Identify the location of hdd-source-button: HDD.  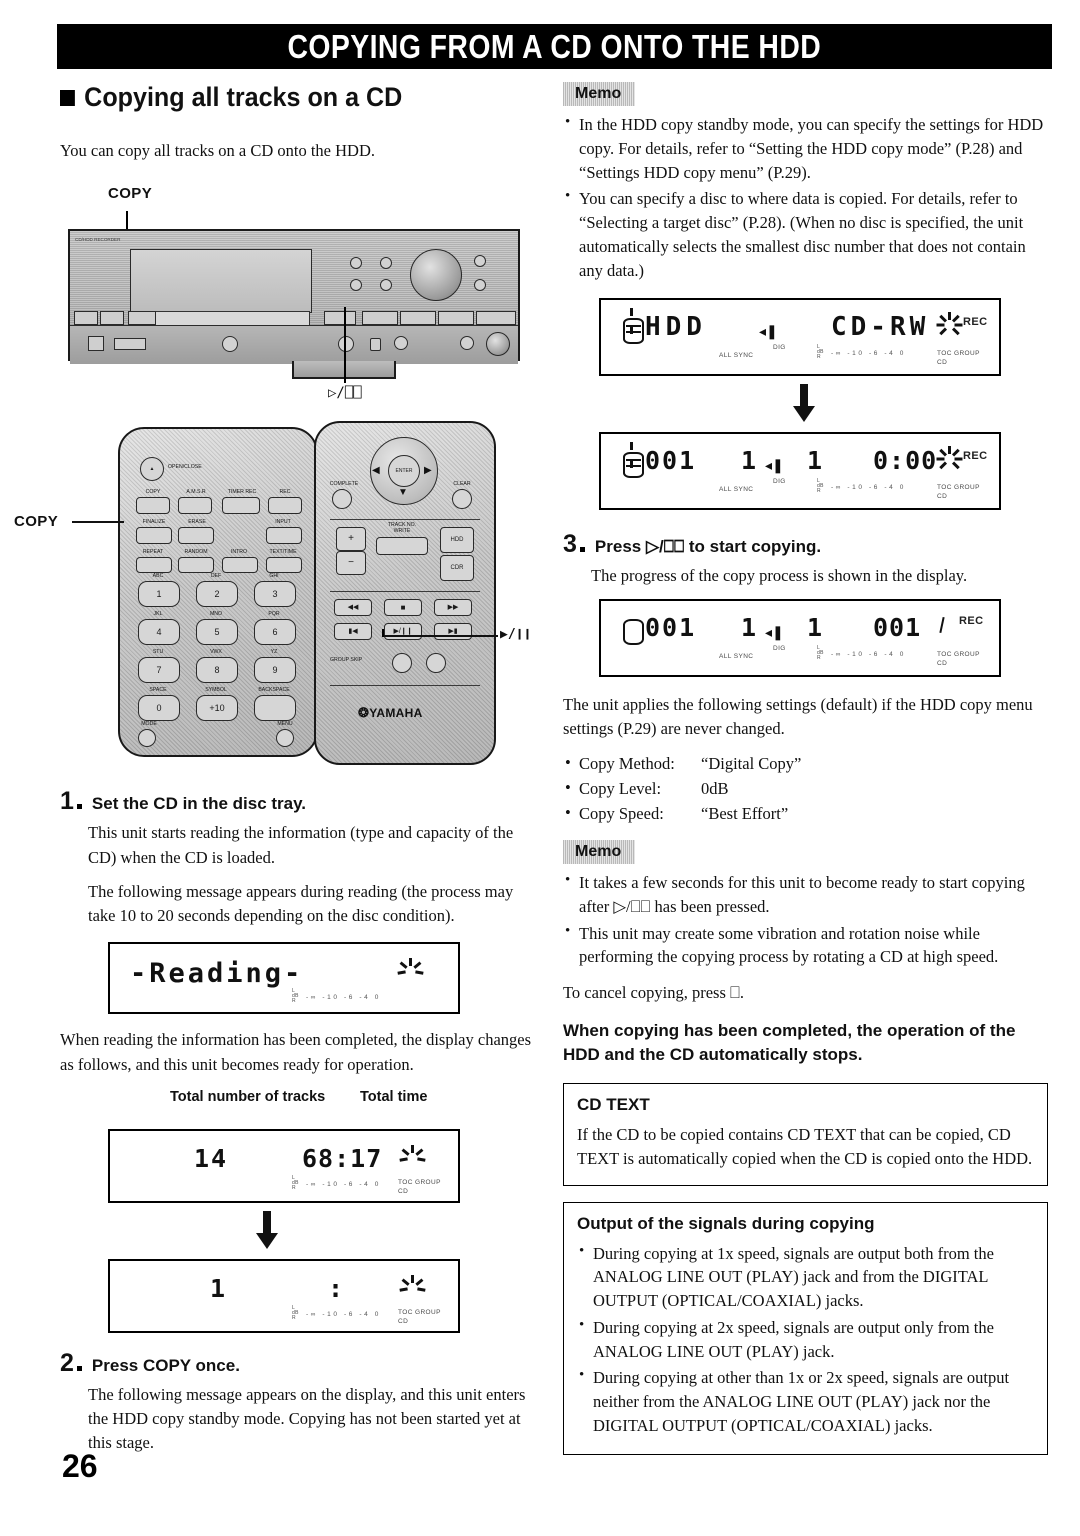
(457, 540).